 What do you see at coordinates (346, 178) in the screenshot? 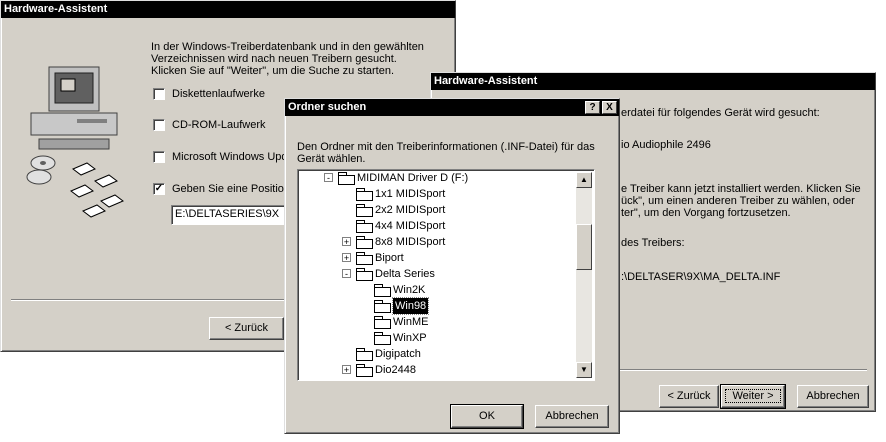
I see `cd-drive-icon` at bounding box center [346, 178].